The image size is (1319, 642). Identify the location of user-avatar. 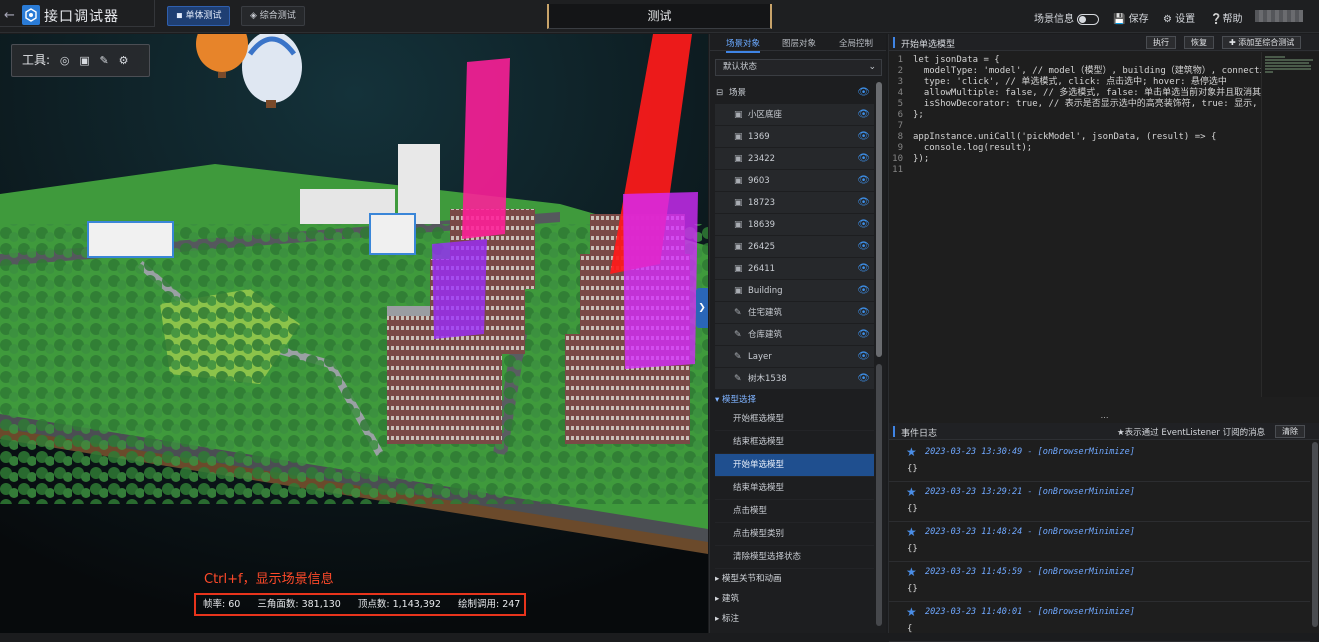
(1279, 16).